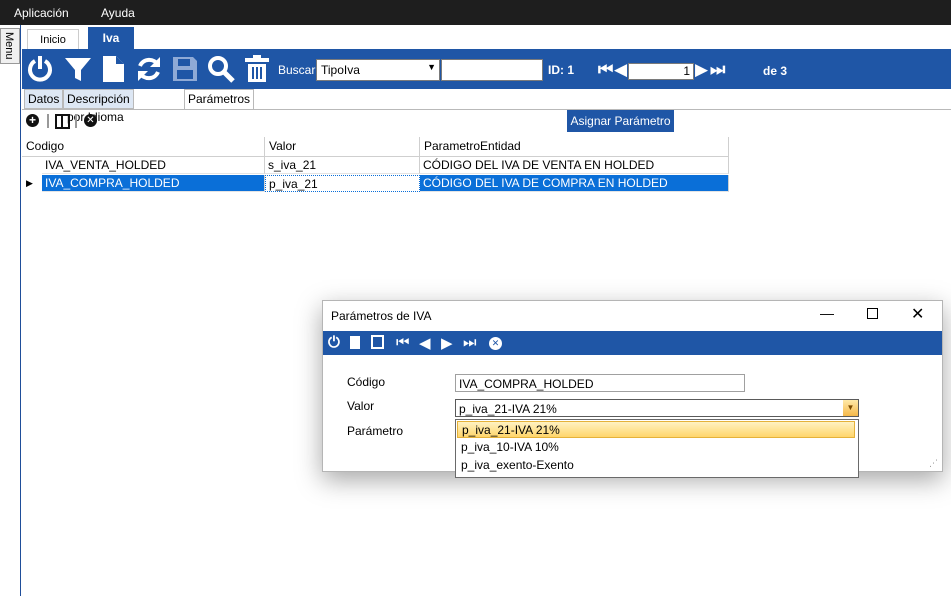 The width and height of the screenshot is (951, 596). I want to click on tab-iva: Iva, so click(111, 38).